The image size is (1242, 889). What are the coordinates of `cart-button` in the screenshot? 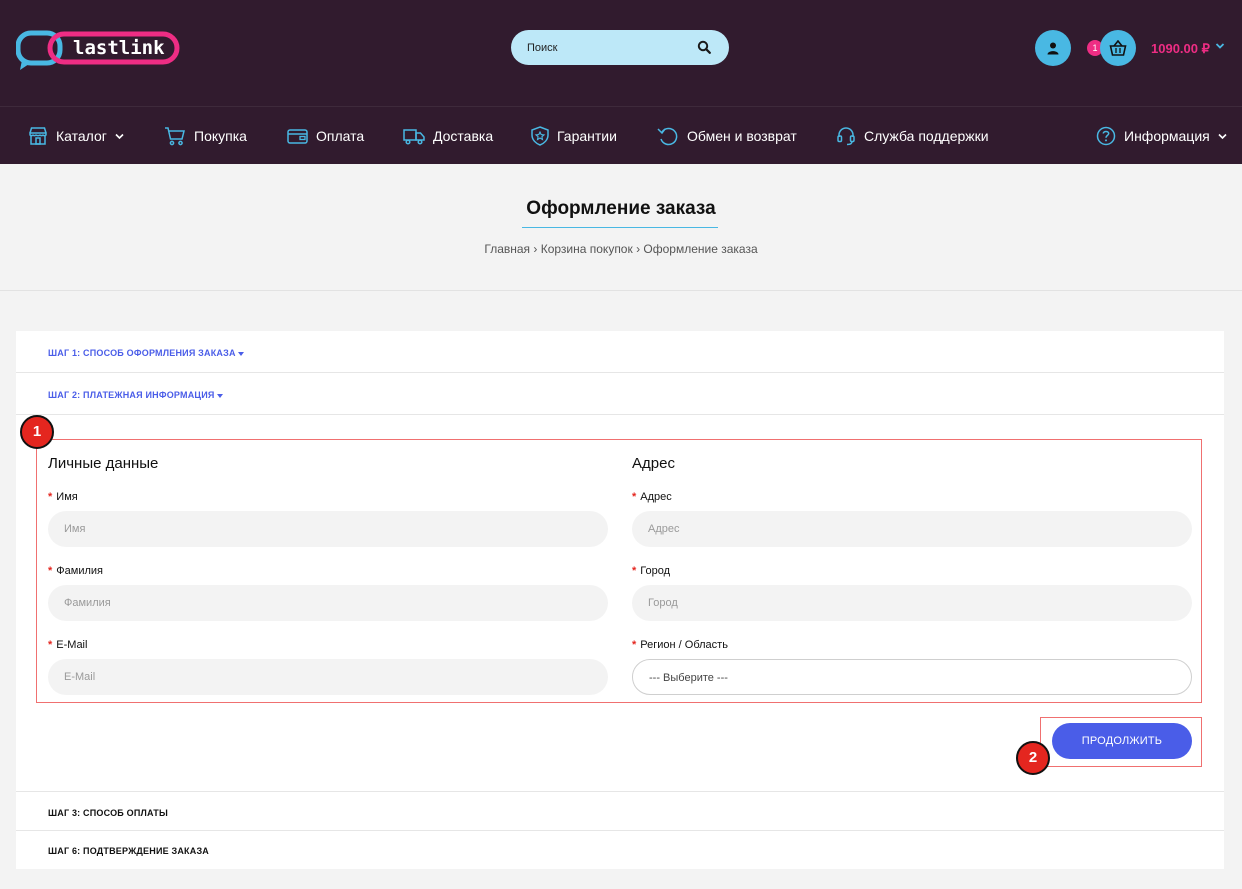 It's located at (1118, 48).